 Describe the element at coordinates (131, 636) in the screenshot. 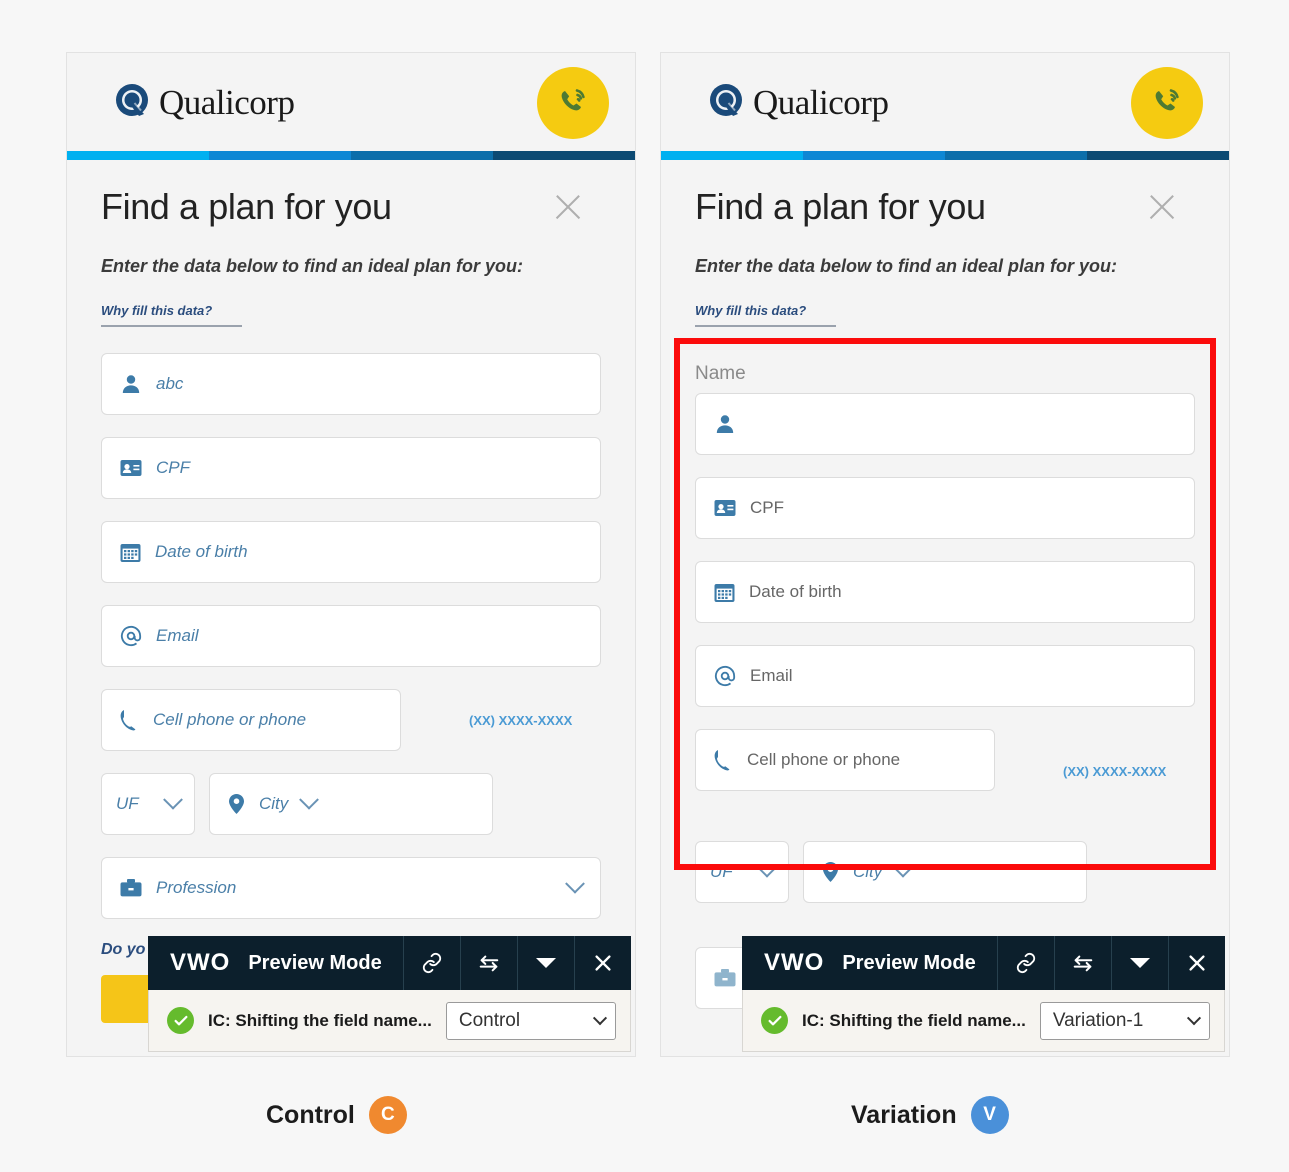

I see `at-sign-icon` at that location.